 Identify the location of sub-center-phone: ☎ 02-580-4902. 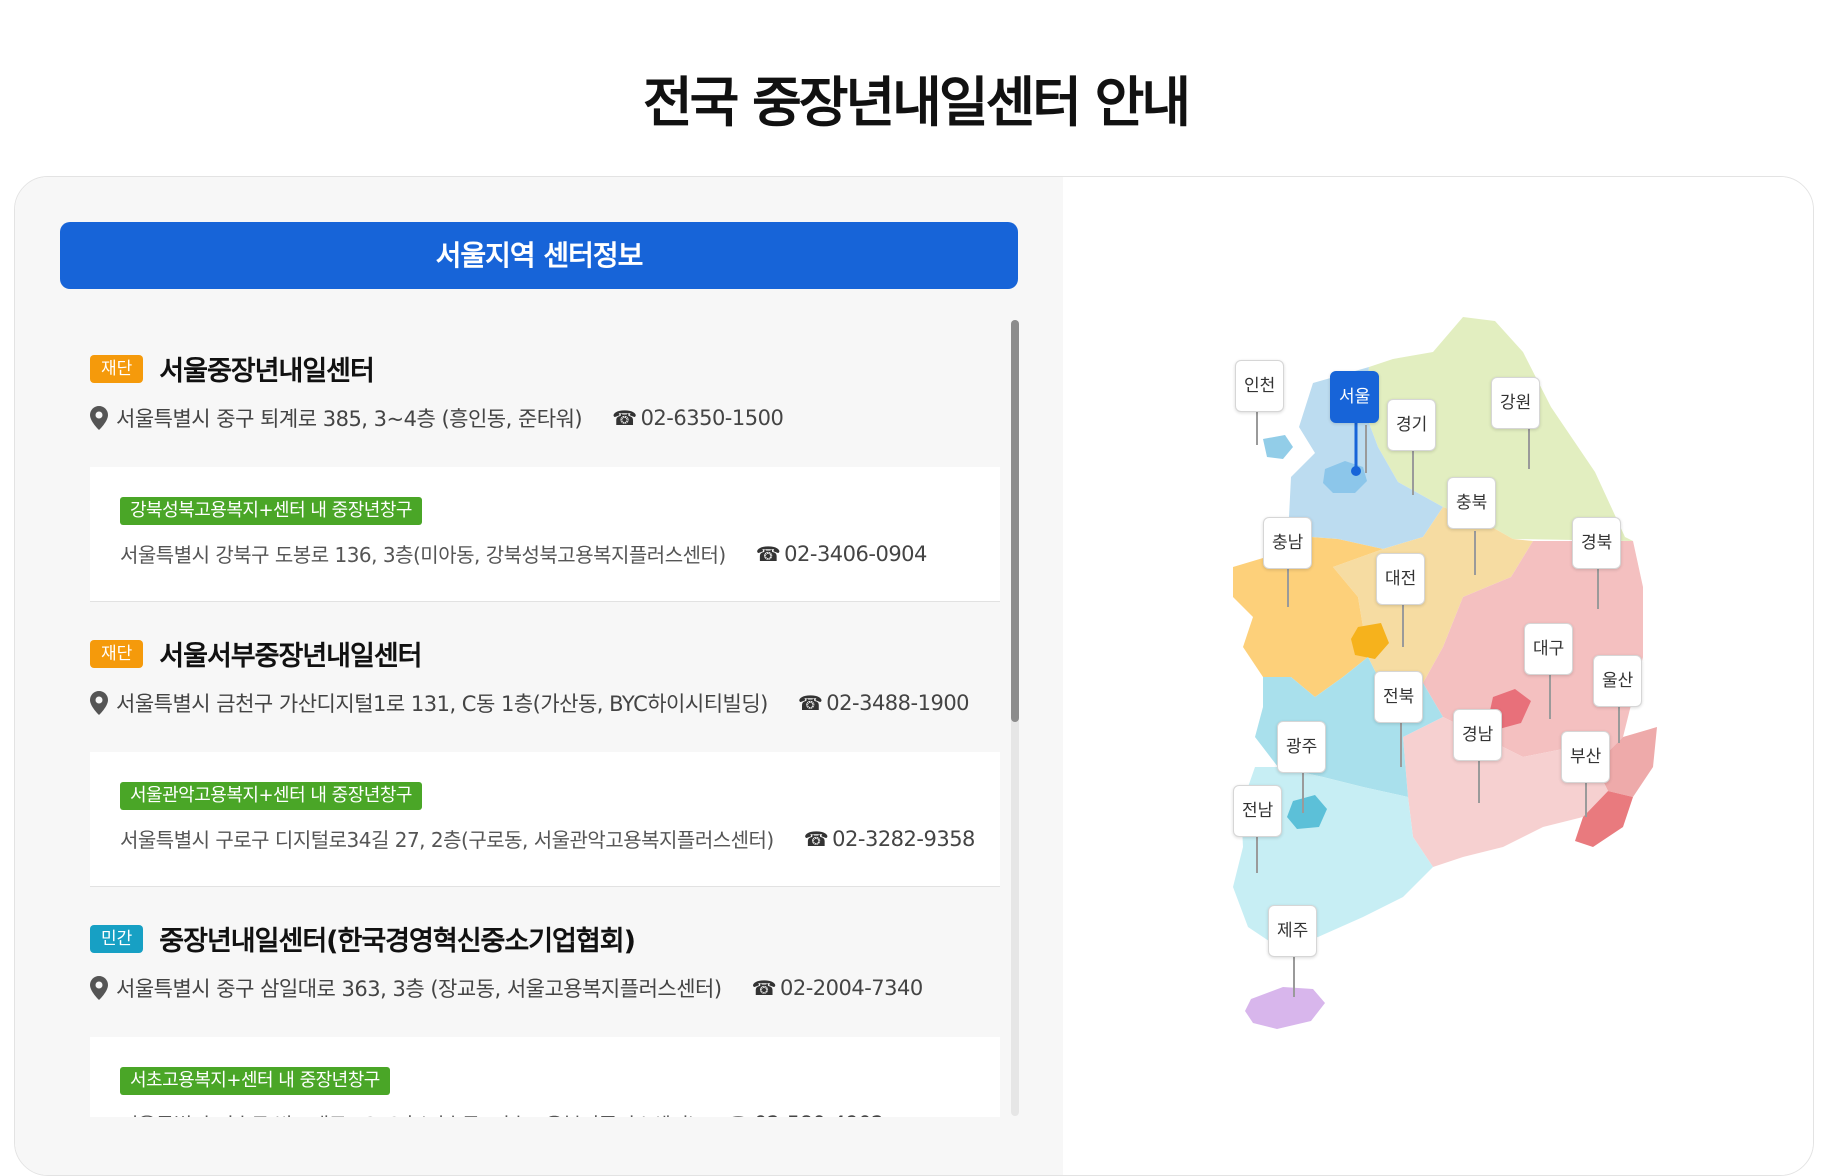
(805, 1115).